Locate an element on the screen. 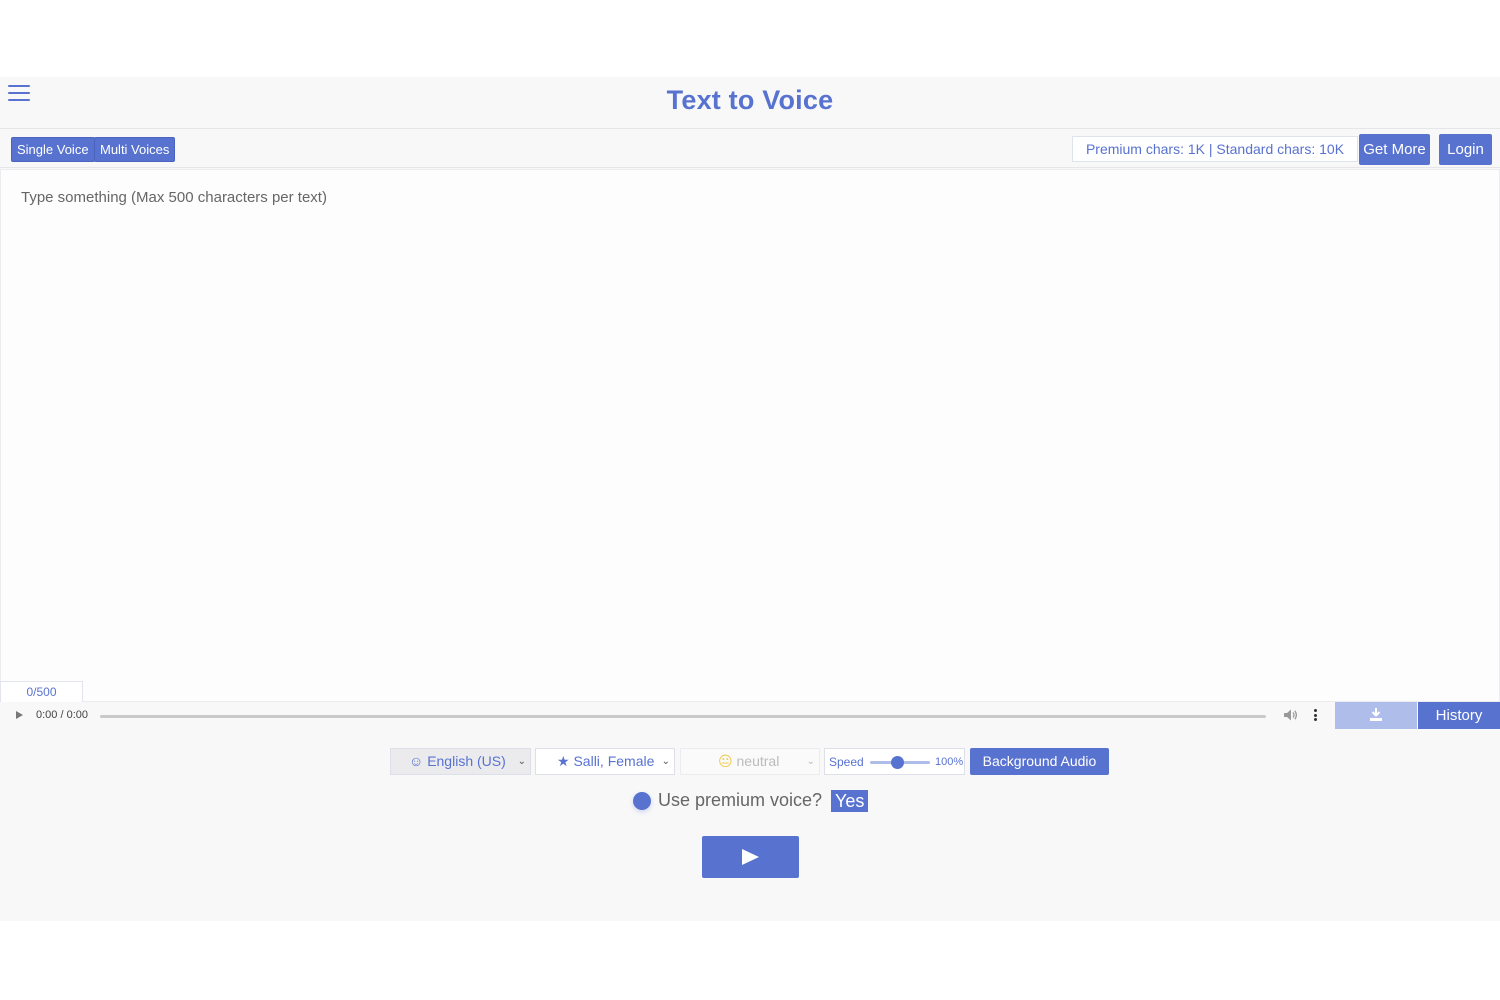 The width and height of the screenshot is (1500, 1000). login-button: Login is located at coordinates (1465, 149).